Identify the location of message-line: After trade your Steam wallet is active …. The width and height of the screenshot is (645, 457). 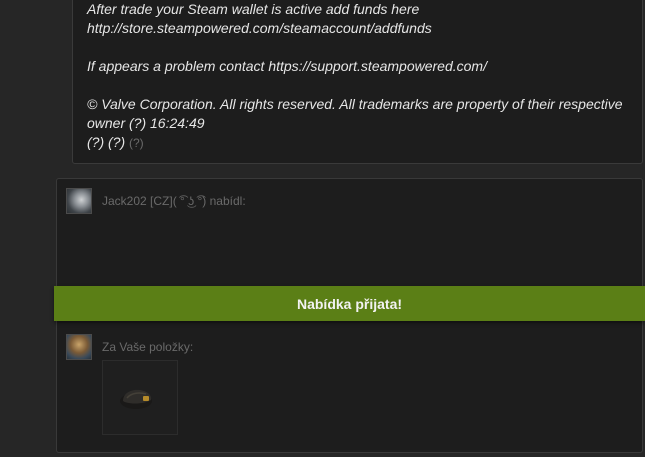
(253, 9).